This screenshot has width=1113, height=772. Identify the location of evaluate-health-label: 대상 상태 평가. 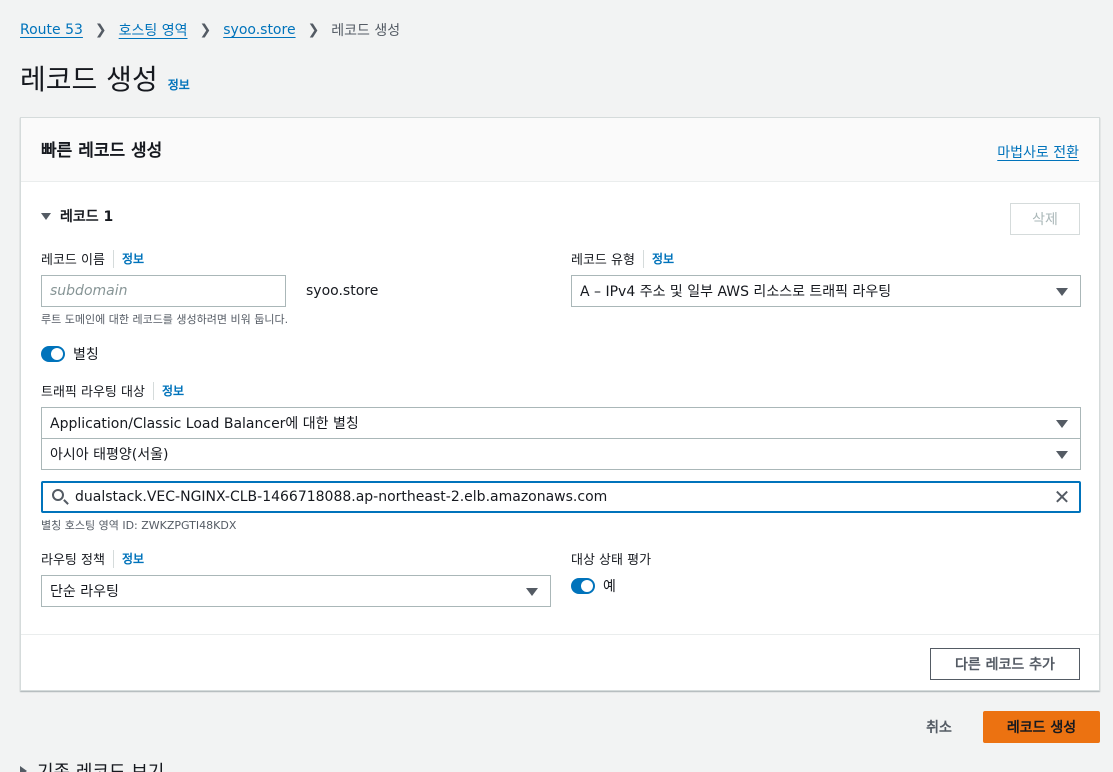
(611, 560).